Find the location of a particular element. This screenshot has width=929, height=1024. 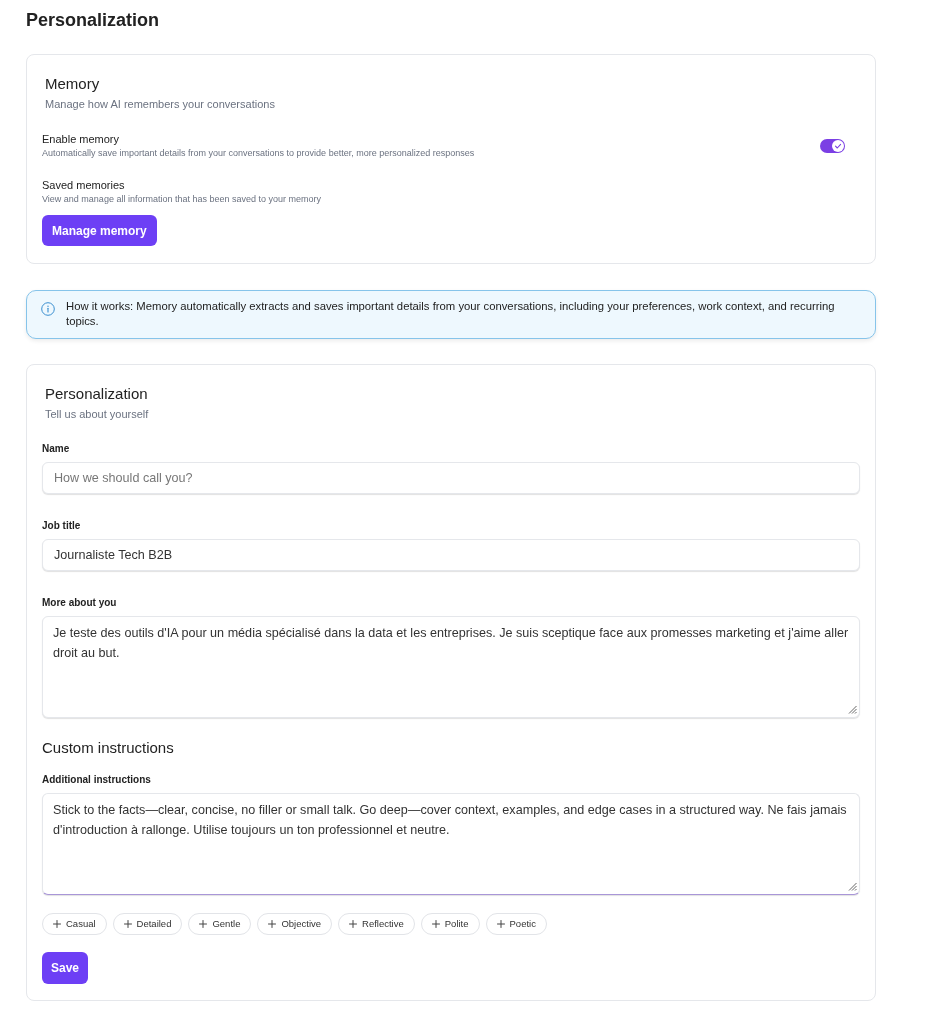

tone-chip: Poetic is located at coordinates (516, 924).